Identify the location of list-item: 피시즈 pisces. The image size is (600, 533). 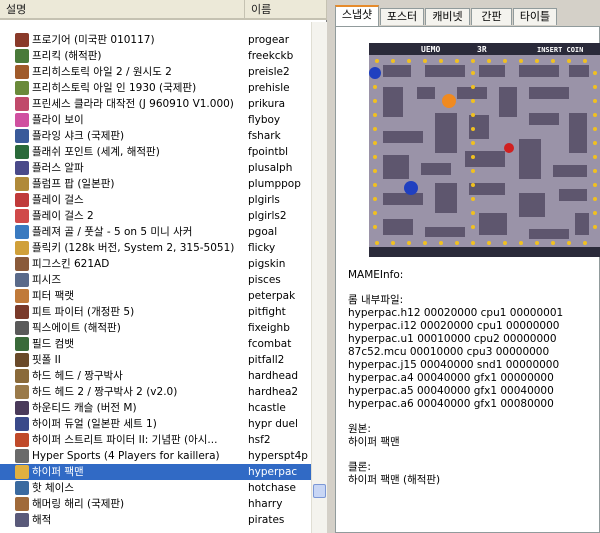
(155, 280).